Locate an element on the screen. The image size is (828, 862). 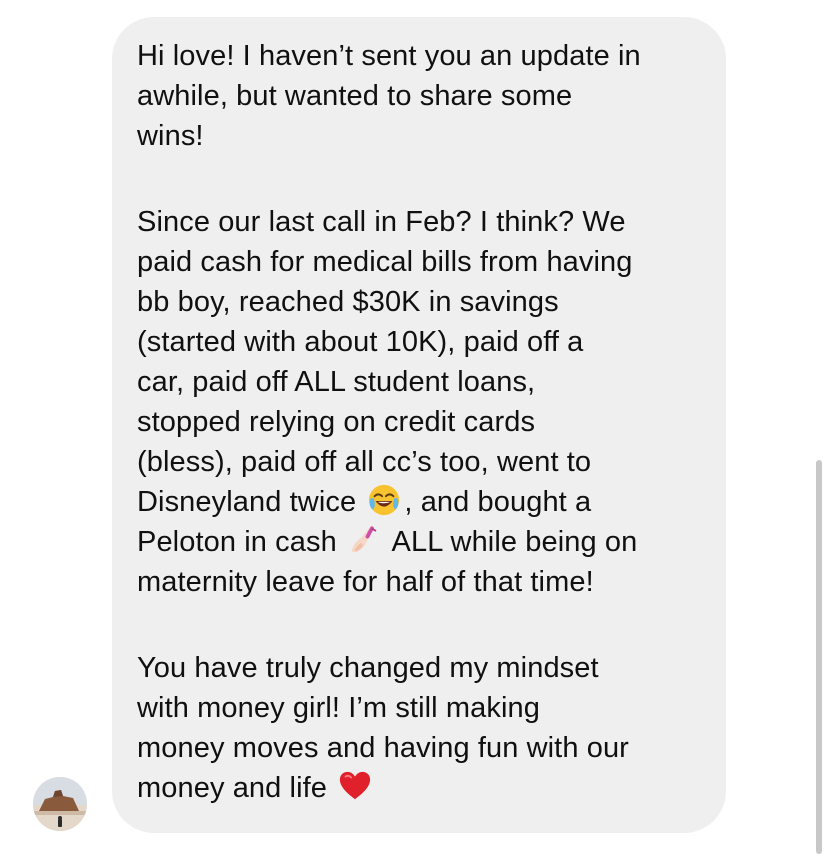
message-fragment: ALL while being on is located at coordinates (511, 542).